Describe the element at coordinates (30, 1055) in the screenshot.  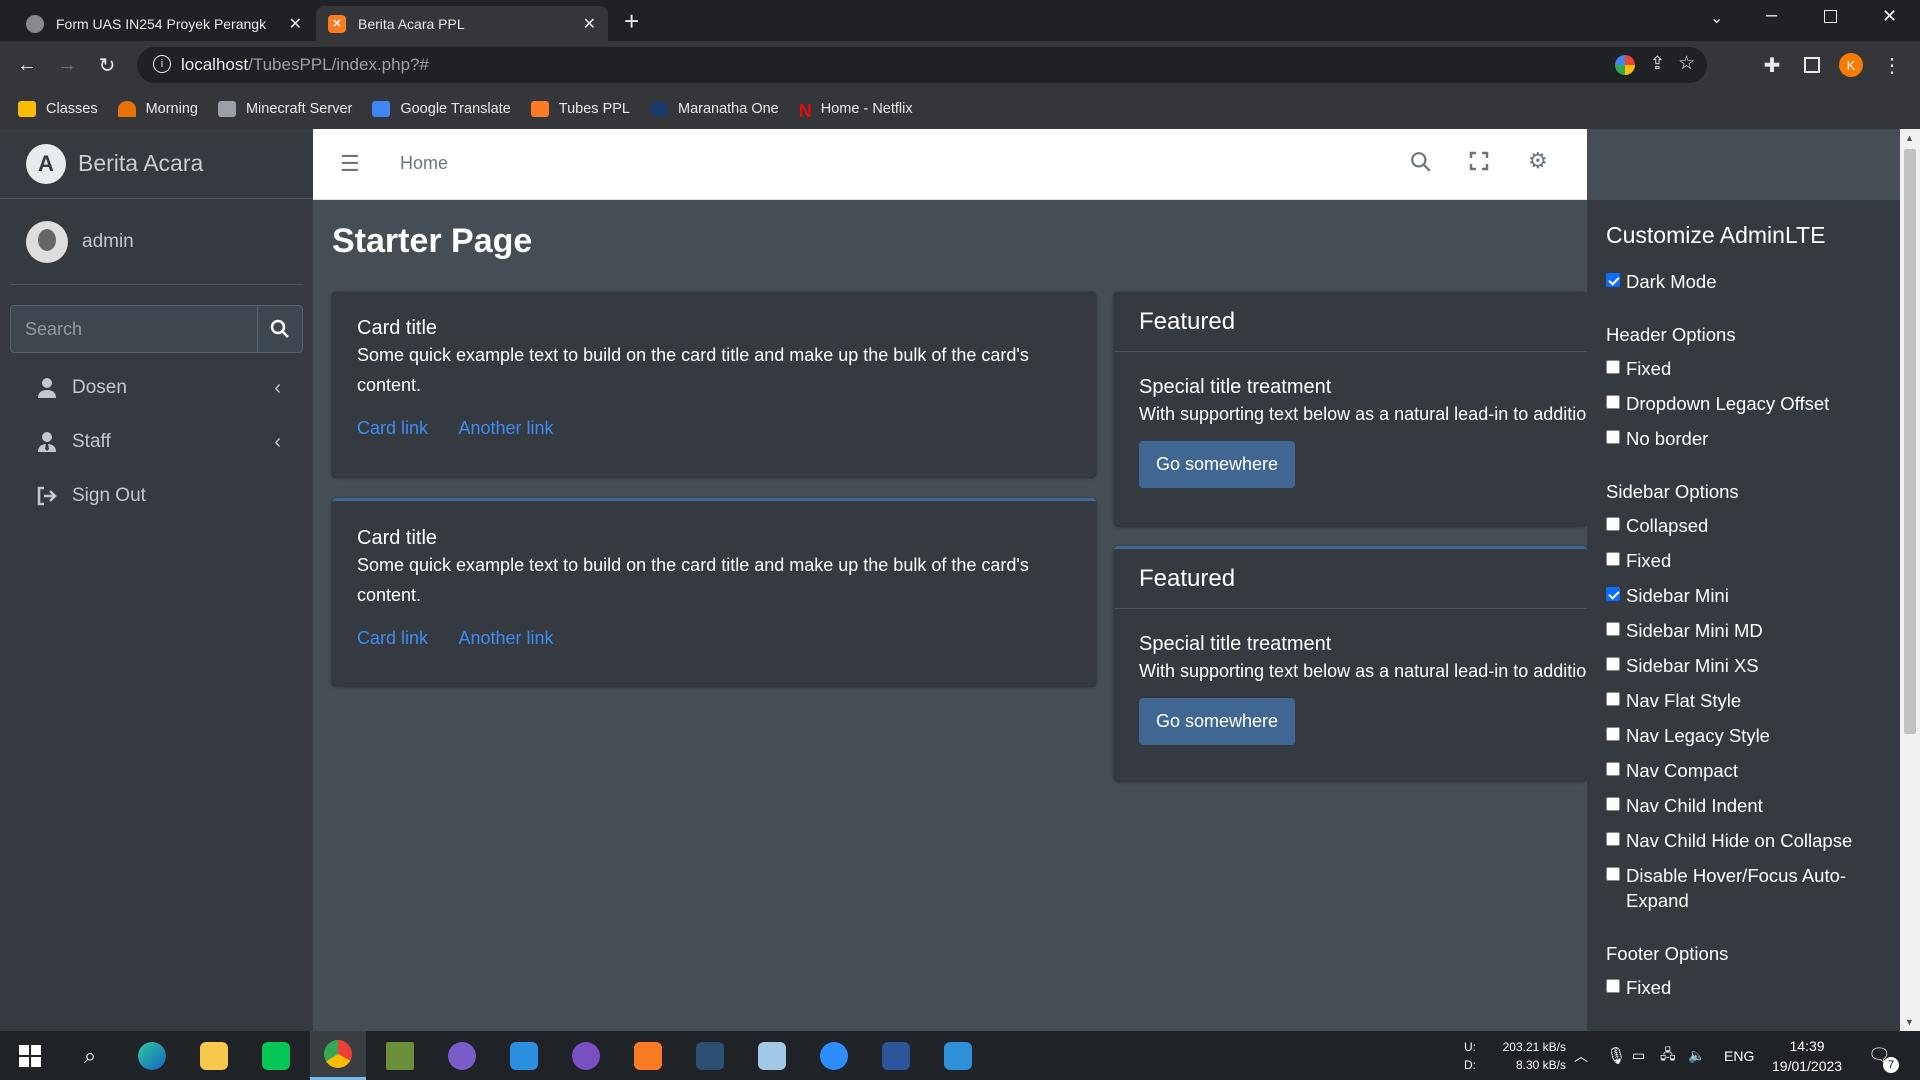
I see `windows-start-icon` at that location.